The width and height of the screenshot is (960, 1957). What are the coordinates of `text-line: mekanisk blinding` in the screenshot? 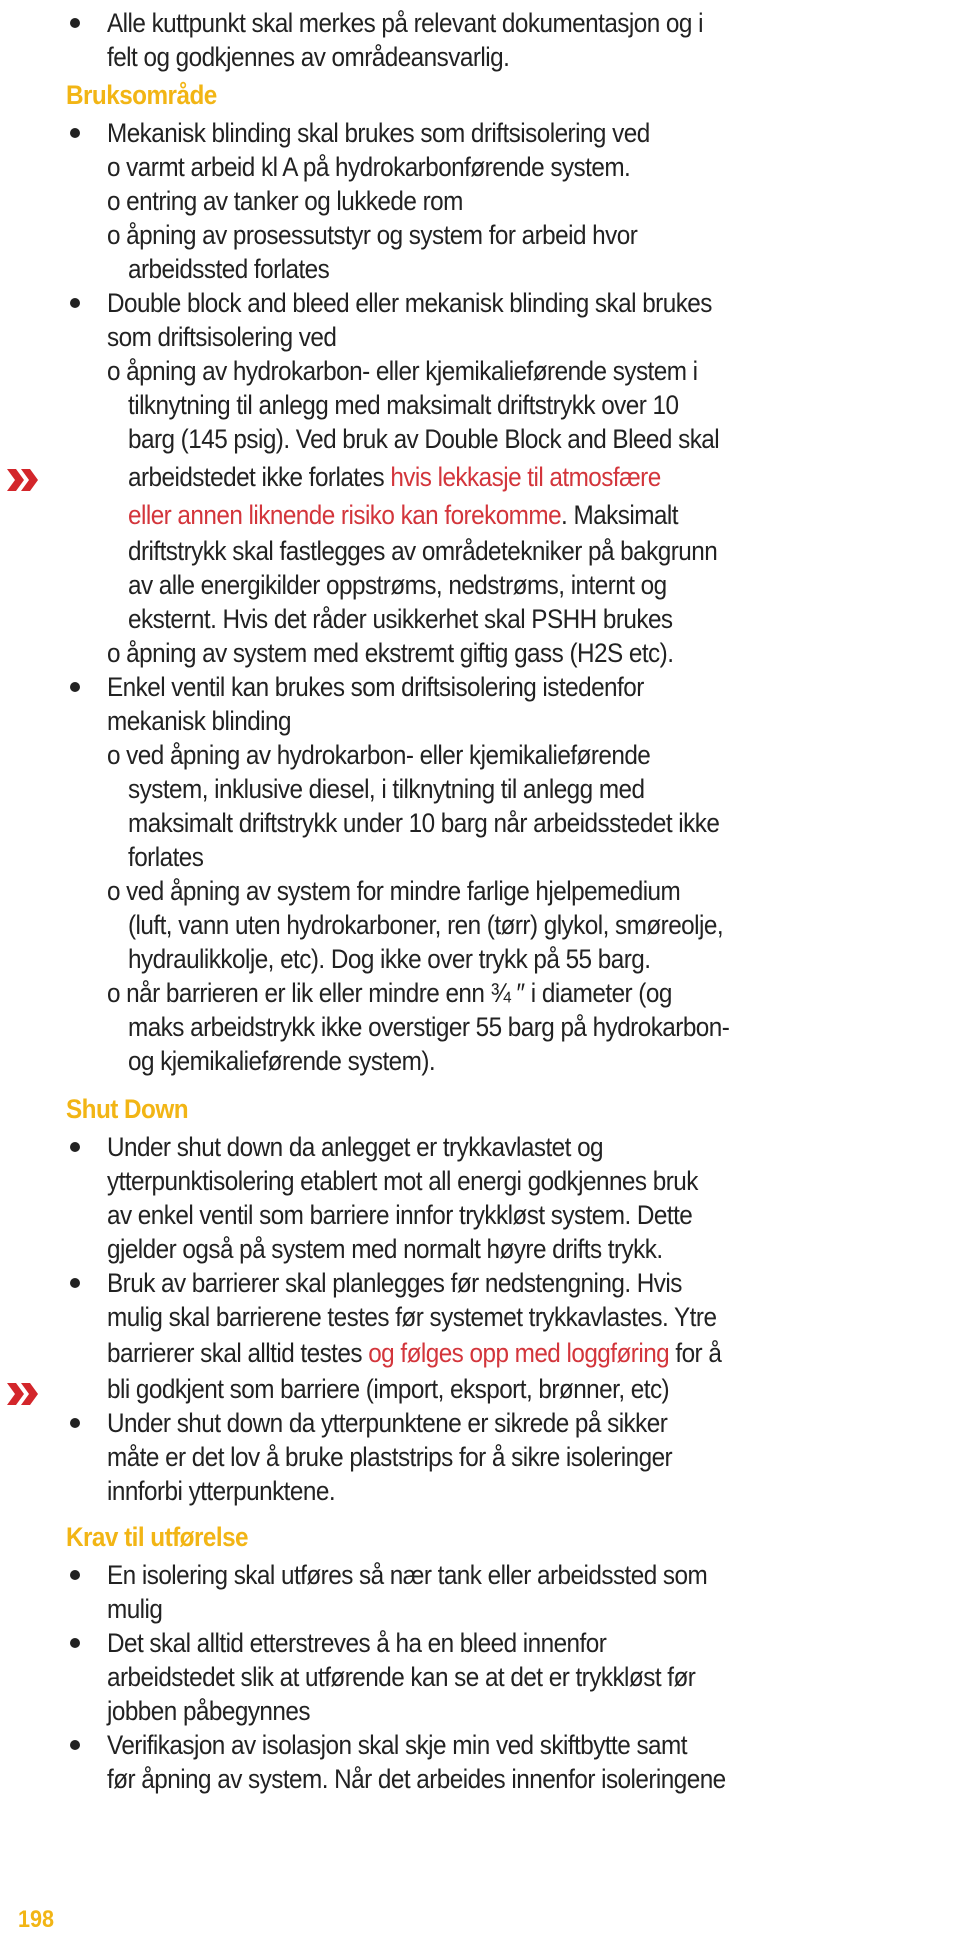 It's located at (199, 721).